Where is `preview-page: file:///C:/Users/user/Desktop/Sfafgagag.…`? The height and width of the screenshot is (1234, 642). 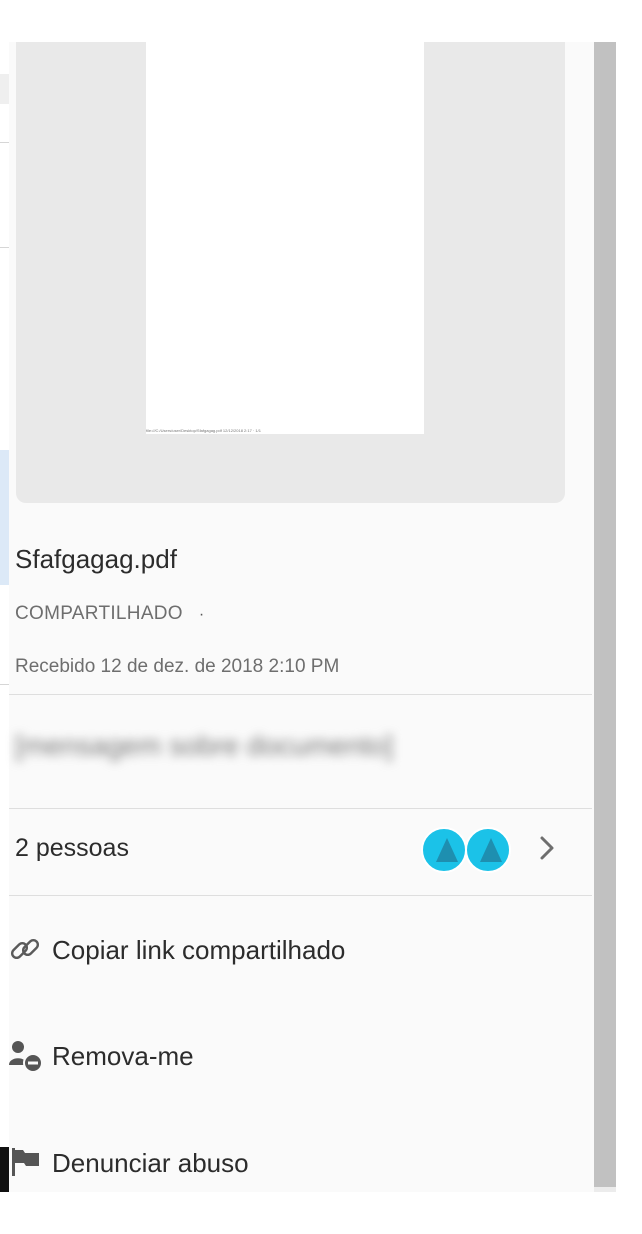 preview-page: file:///C:/Users/user/Desktop/Sfafgagag.… is located at coordinates (285, 238).